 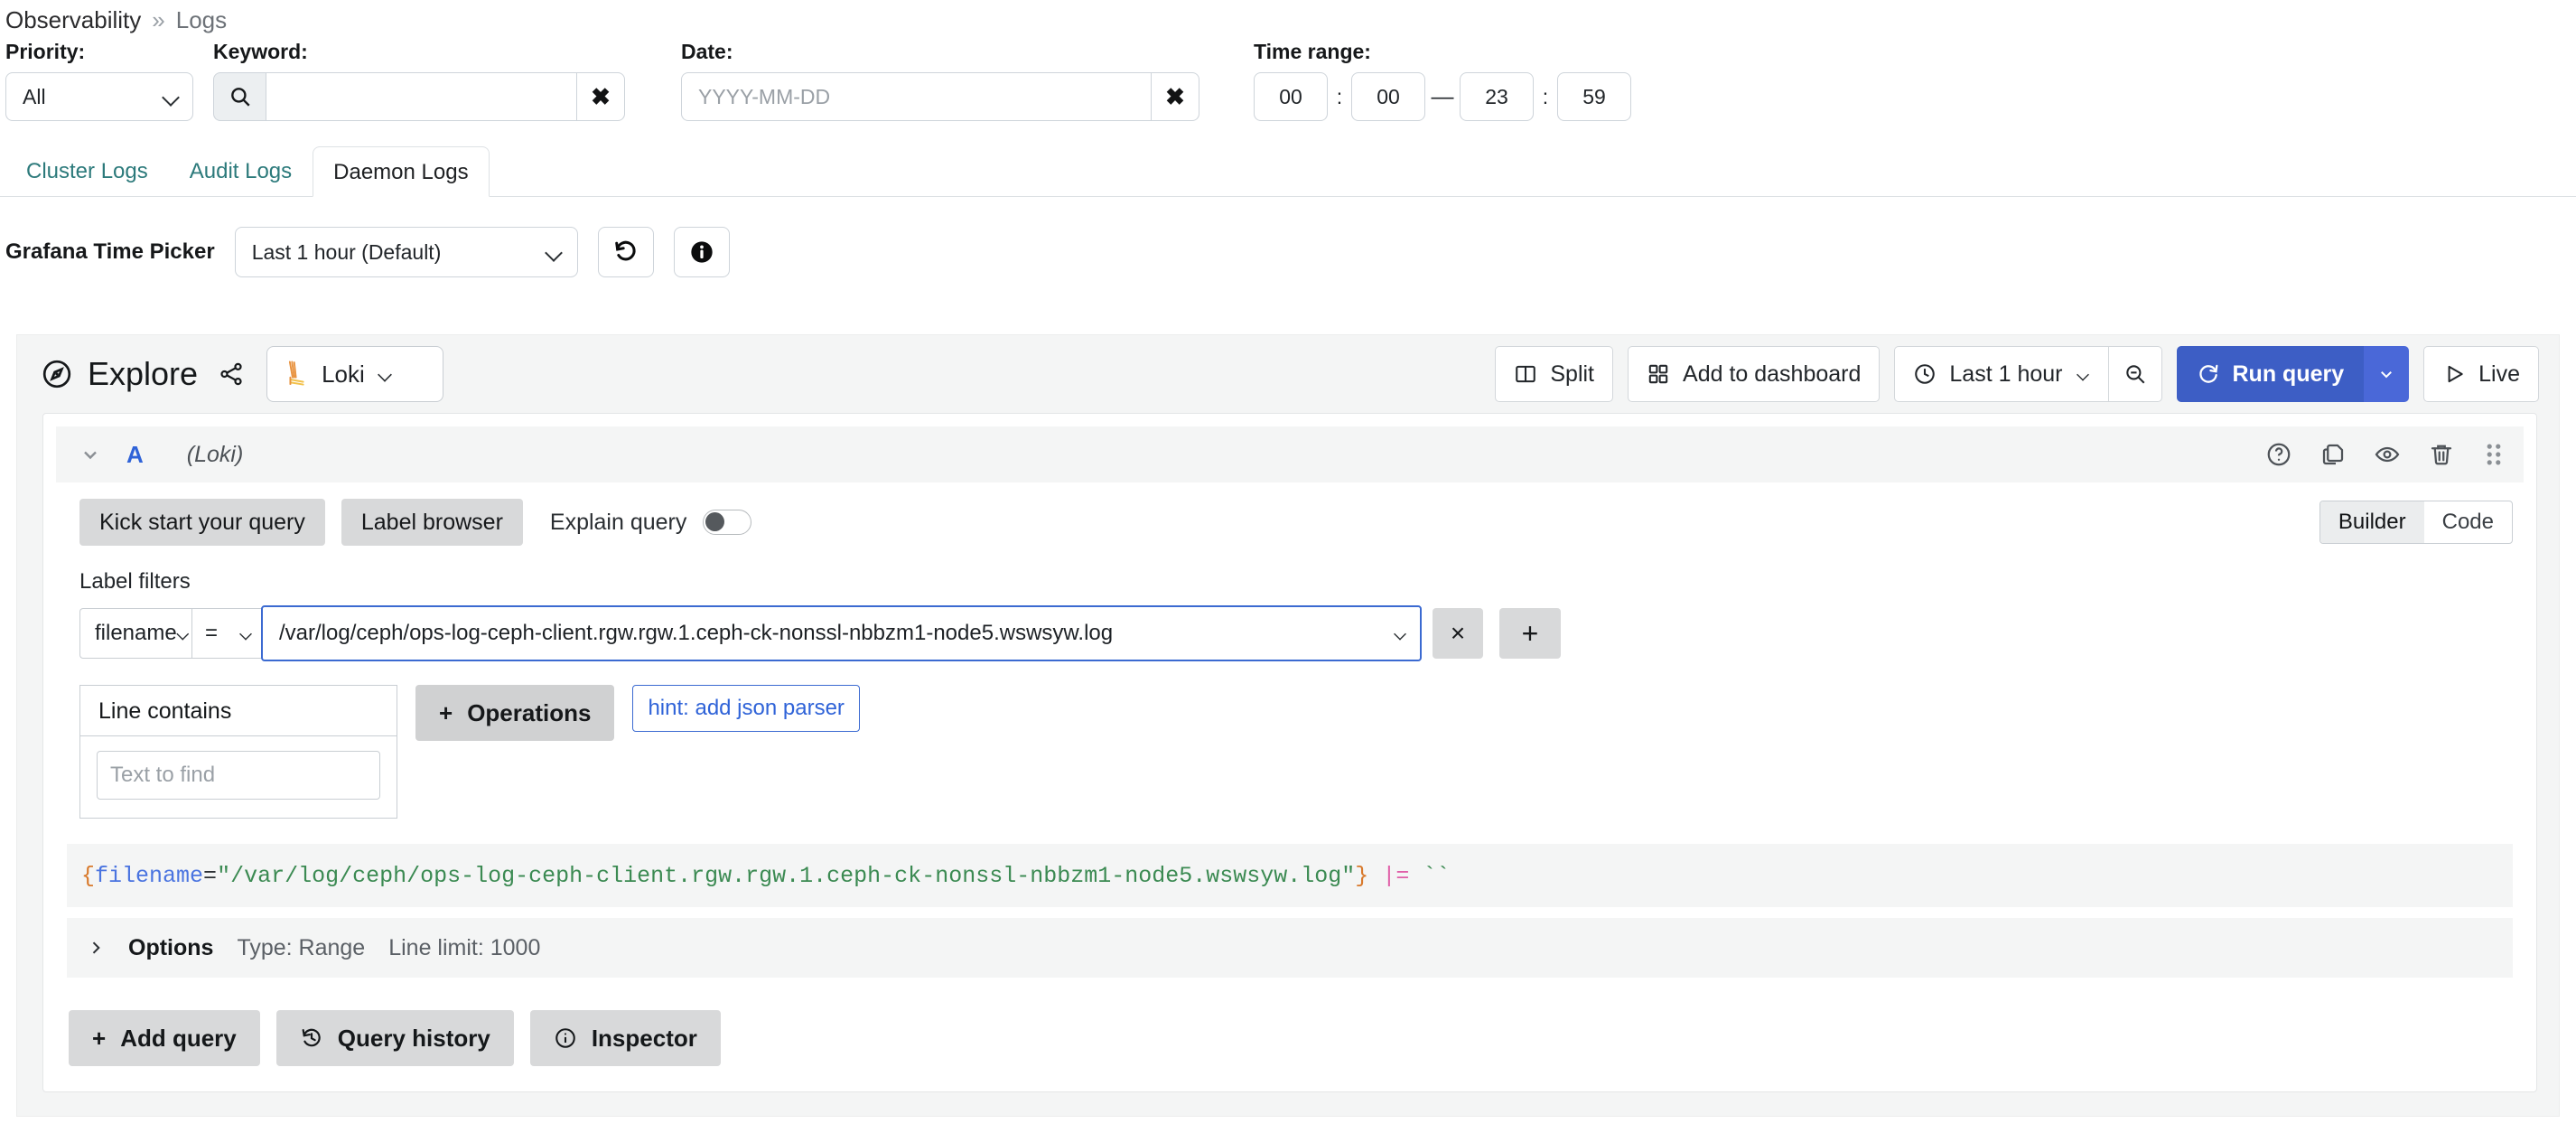 I want to click on plus-icon: +, so click(x=99, y=1038).